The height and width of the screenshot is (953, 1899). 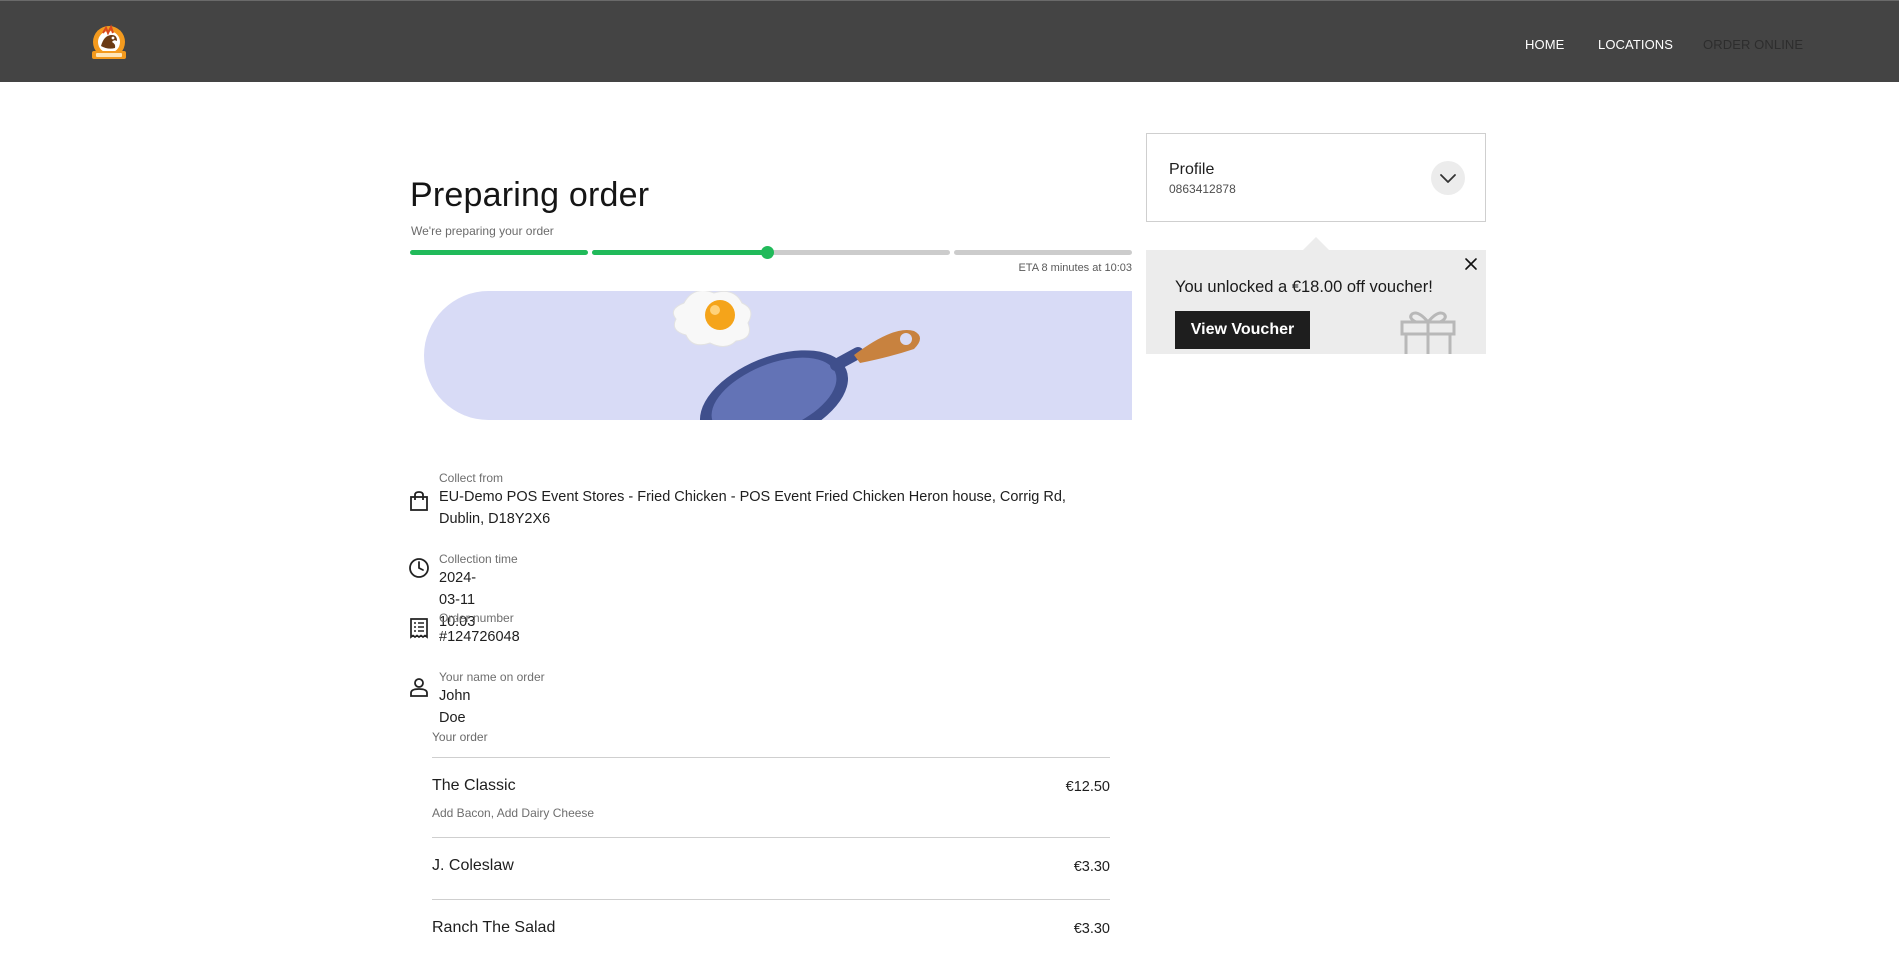 What do you see at coordinates (513, 813) in the screenshot?
I see `order-item-modifiers: Add Bacon, Add Dairy Cheese` at bounding box center [513, 813].